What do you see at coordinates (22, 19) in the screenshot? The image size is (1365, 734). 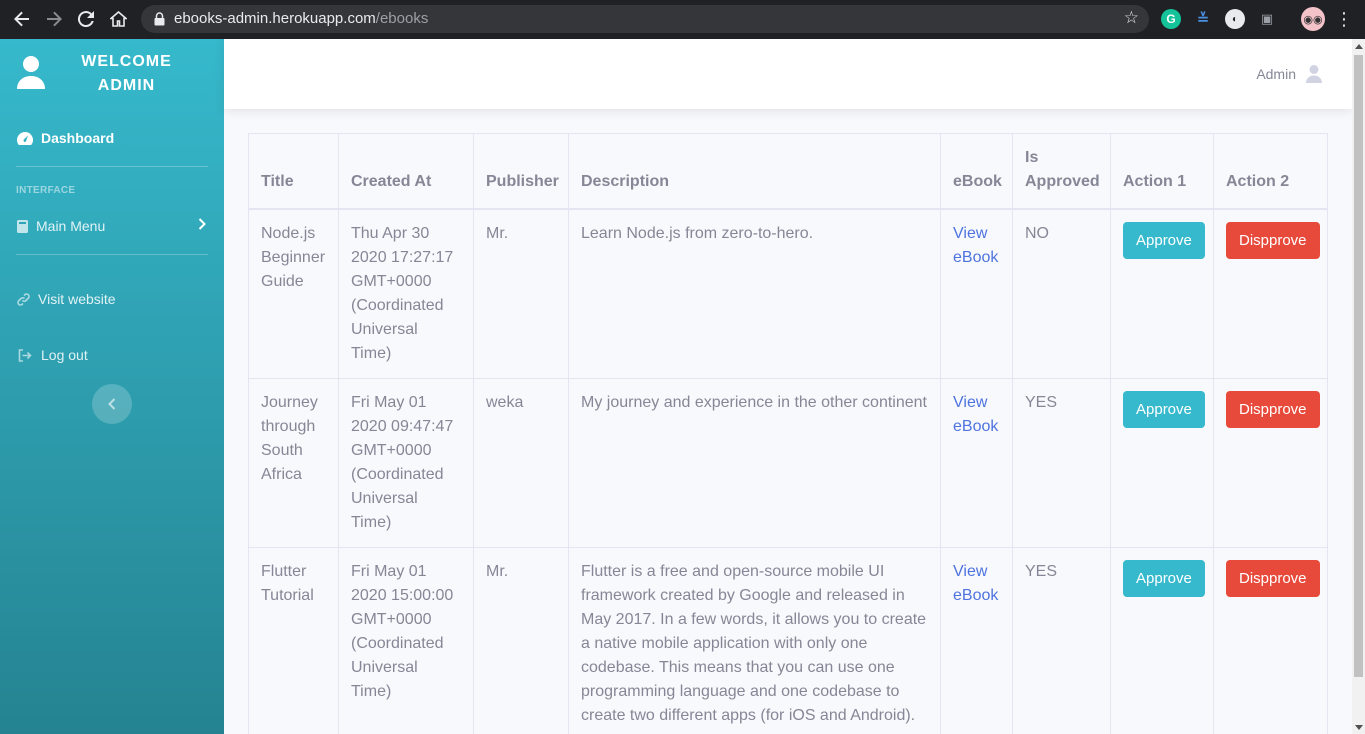 I see `back-icon` at bounding box center [22, 19].